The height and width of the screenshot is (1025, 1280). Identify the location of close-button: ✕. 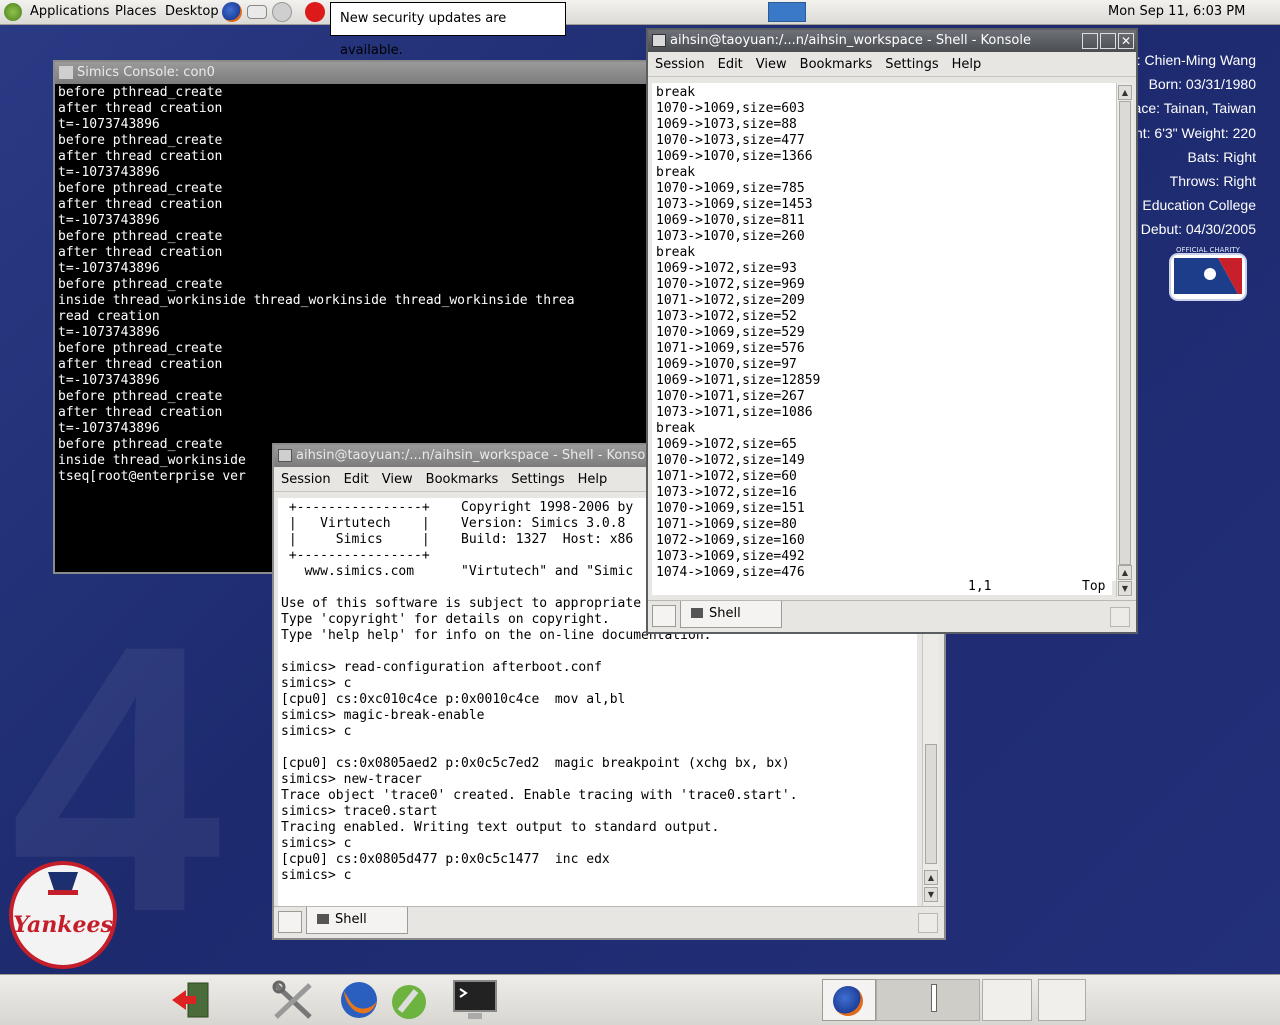
(1126, 41).